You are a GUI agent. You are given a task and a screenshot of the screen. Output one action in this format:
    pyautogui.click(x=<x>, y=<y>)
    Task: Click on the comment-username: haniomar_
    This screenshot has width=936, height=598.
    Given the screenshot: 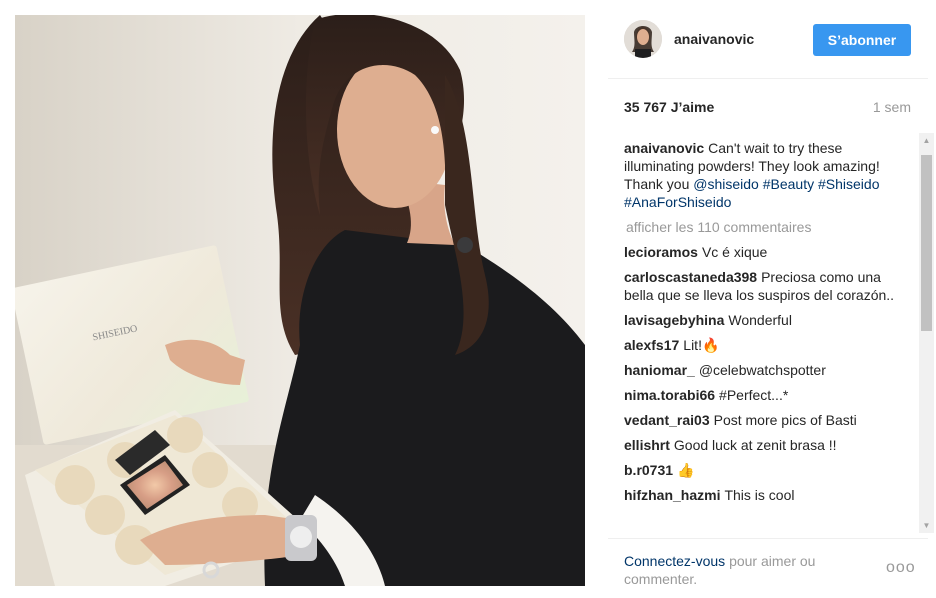 What is the action you would take?
    pyautogui.click(x=659, y=370)
    